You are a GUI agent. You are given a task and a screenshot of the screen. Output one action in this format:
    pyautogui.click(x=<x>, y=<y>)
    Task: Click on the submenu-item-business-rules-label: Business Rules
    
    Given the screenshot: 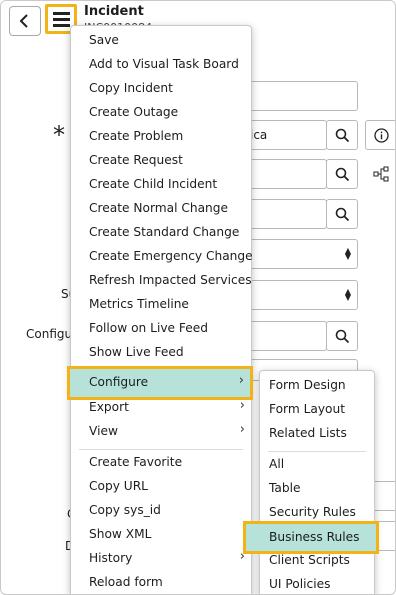 What is the action you would take?
    pyautogui.click(x=314, y=537)
    